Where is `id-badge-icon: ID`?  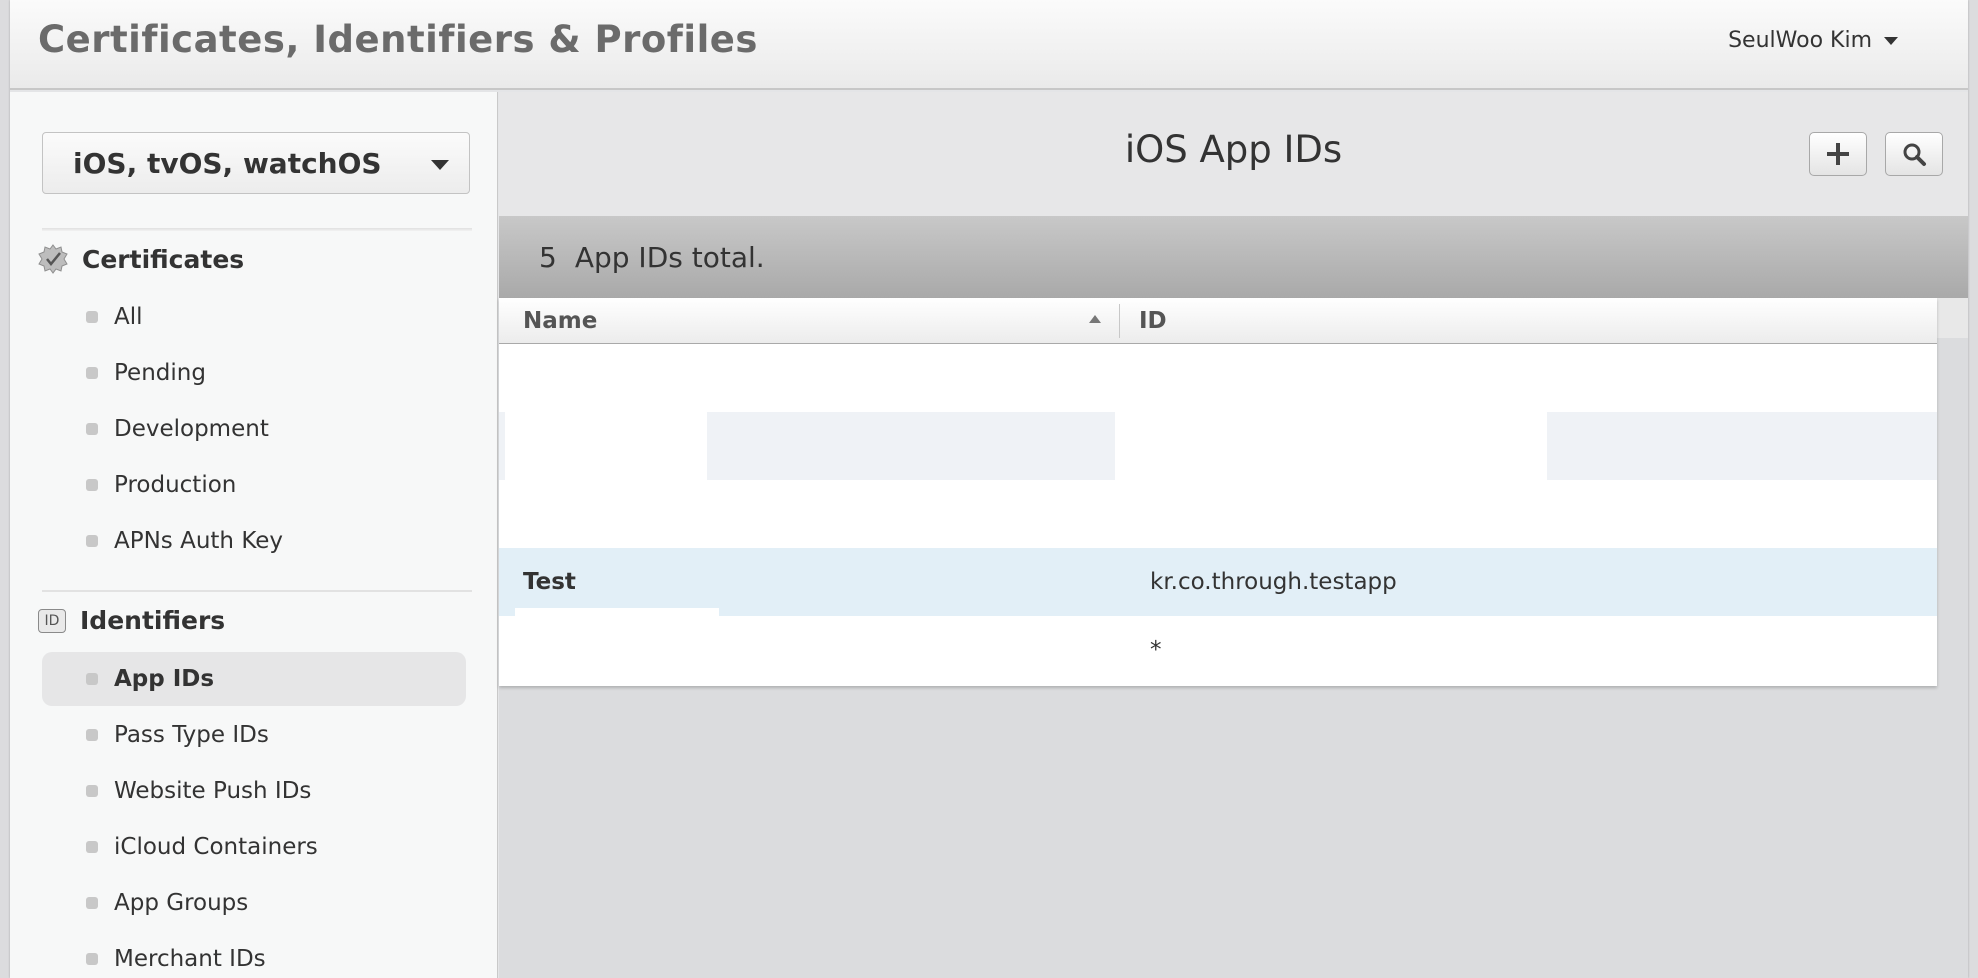 id-badge-icon: ID is located at coordinates (52, 620).